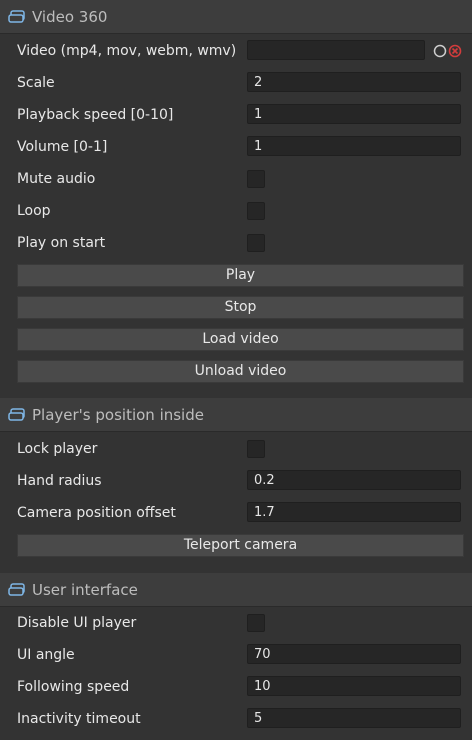  What do you see at coordinates (336, 50) in the screenshot?
I see `video-file-field` at bounding box center [336, 50].